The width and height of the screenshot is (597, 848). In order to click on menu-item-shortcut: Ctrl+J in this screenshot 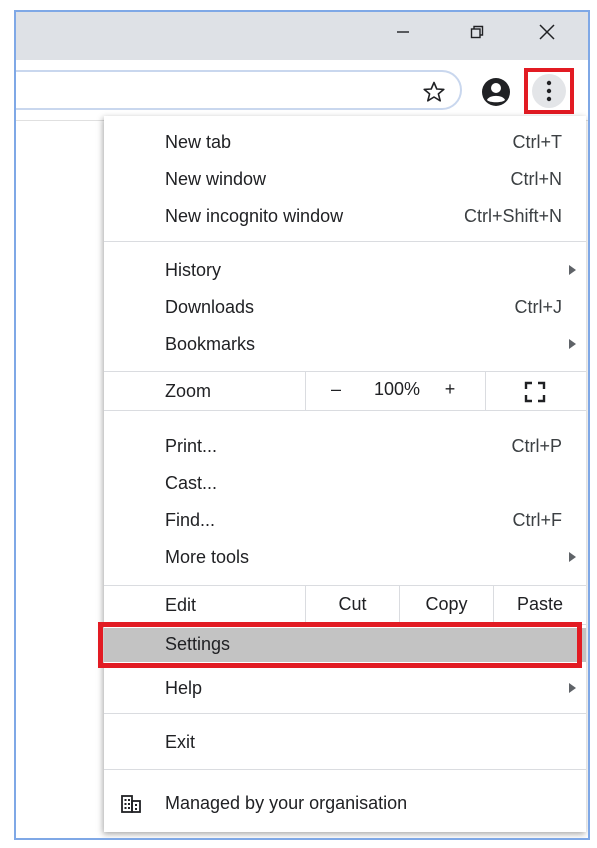, I will do `click(538, 307)`.